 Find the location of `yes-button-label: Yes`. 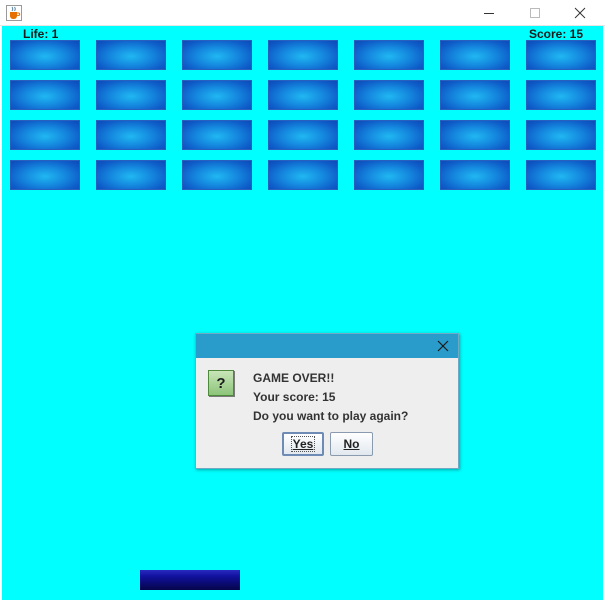

yes-button-label: Yes is located at coordinates (303, 444).